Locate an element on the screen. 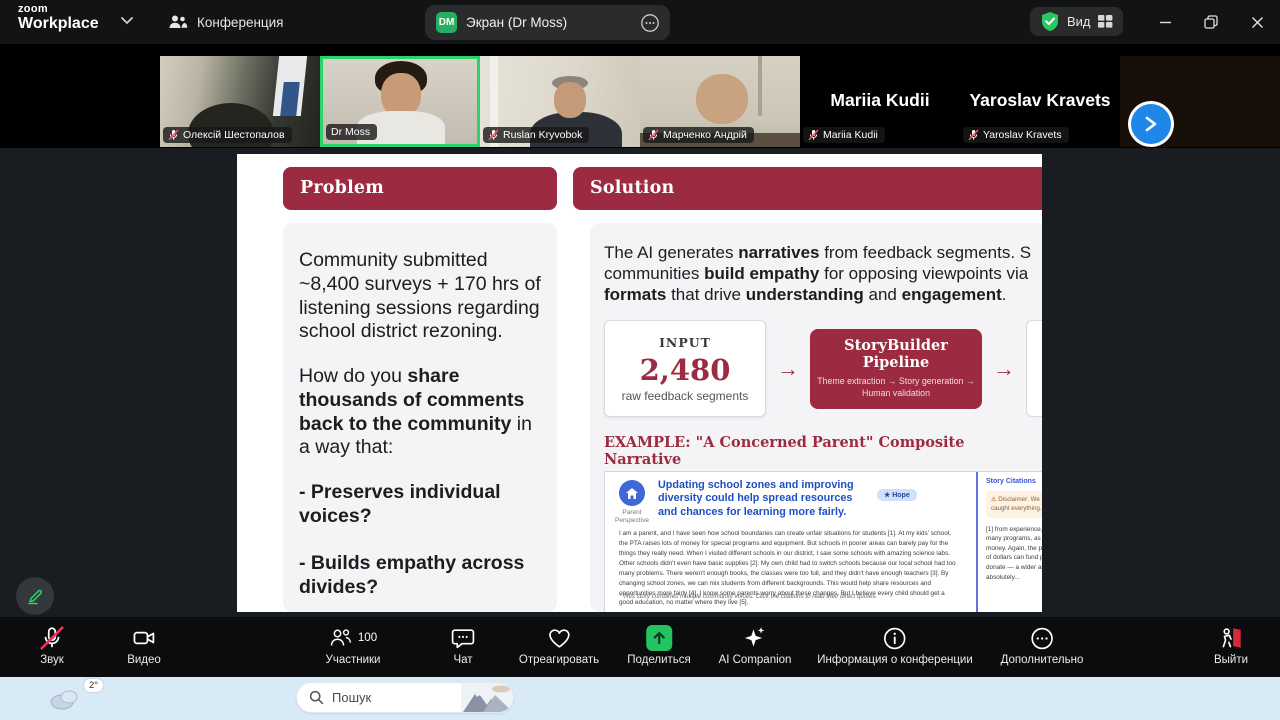 The image size is (1280, 720). info-icon is located at coordinates (895, 638).